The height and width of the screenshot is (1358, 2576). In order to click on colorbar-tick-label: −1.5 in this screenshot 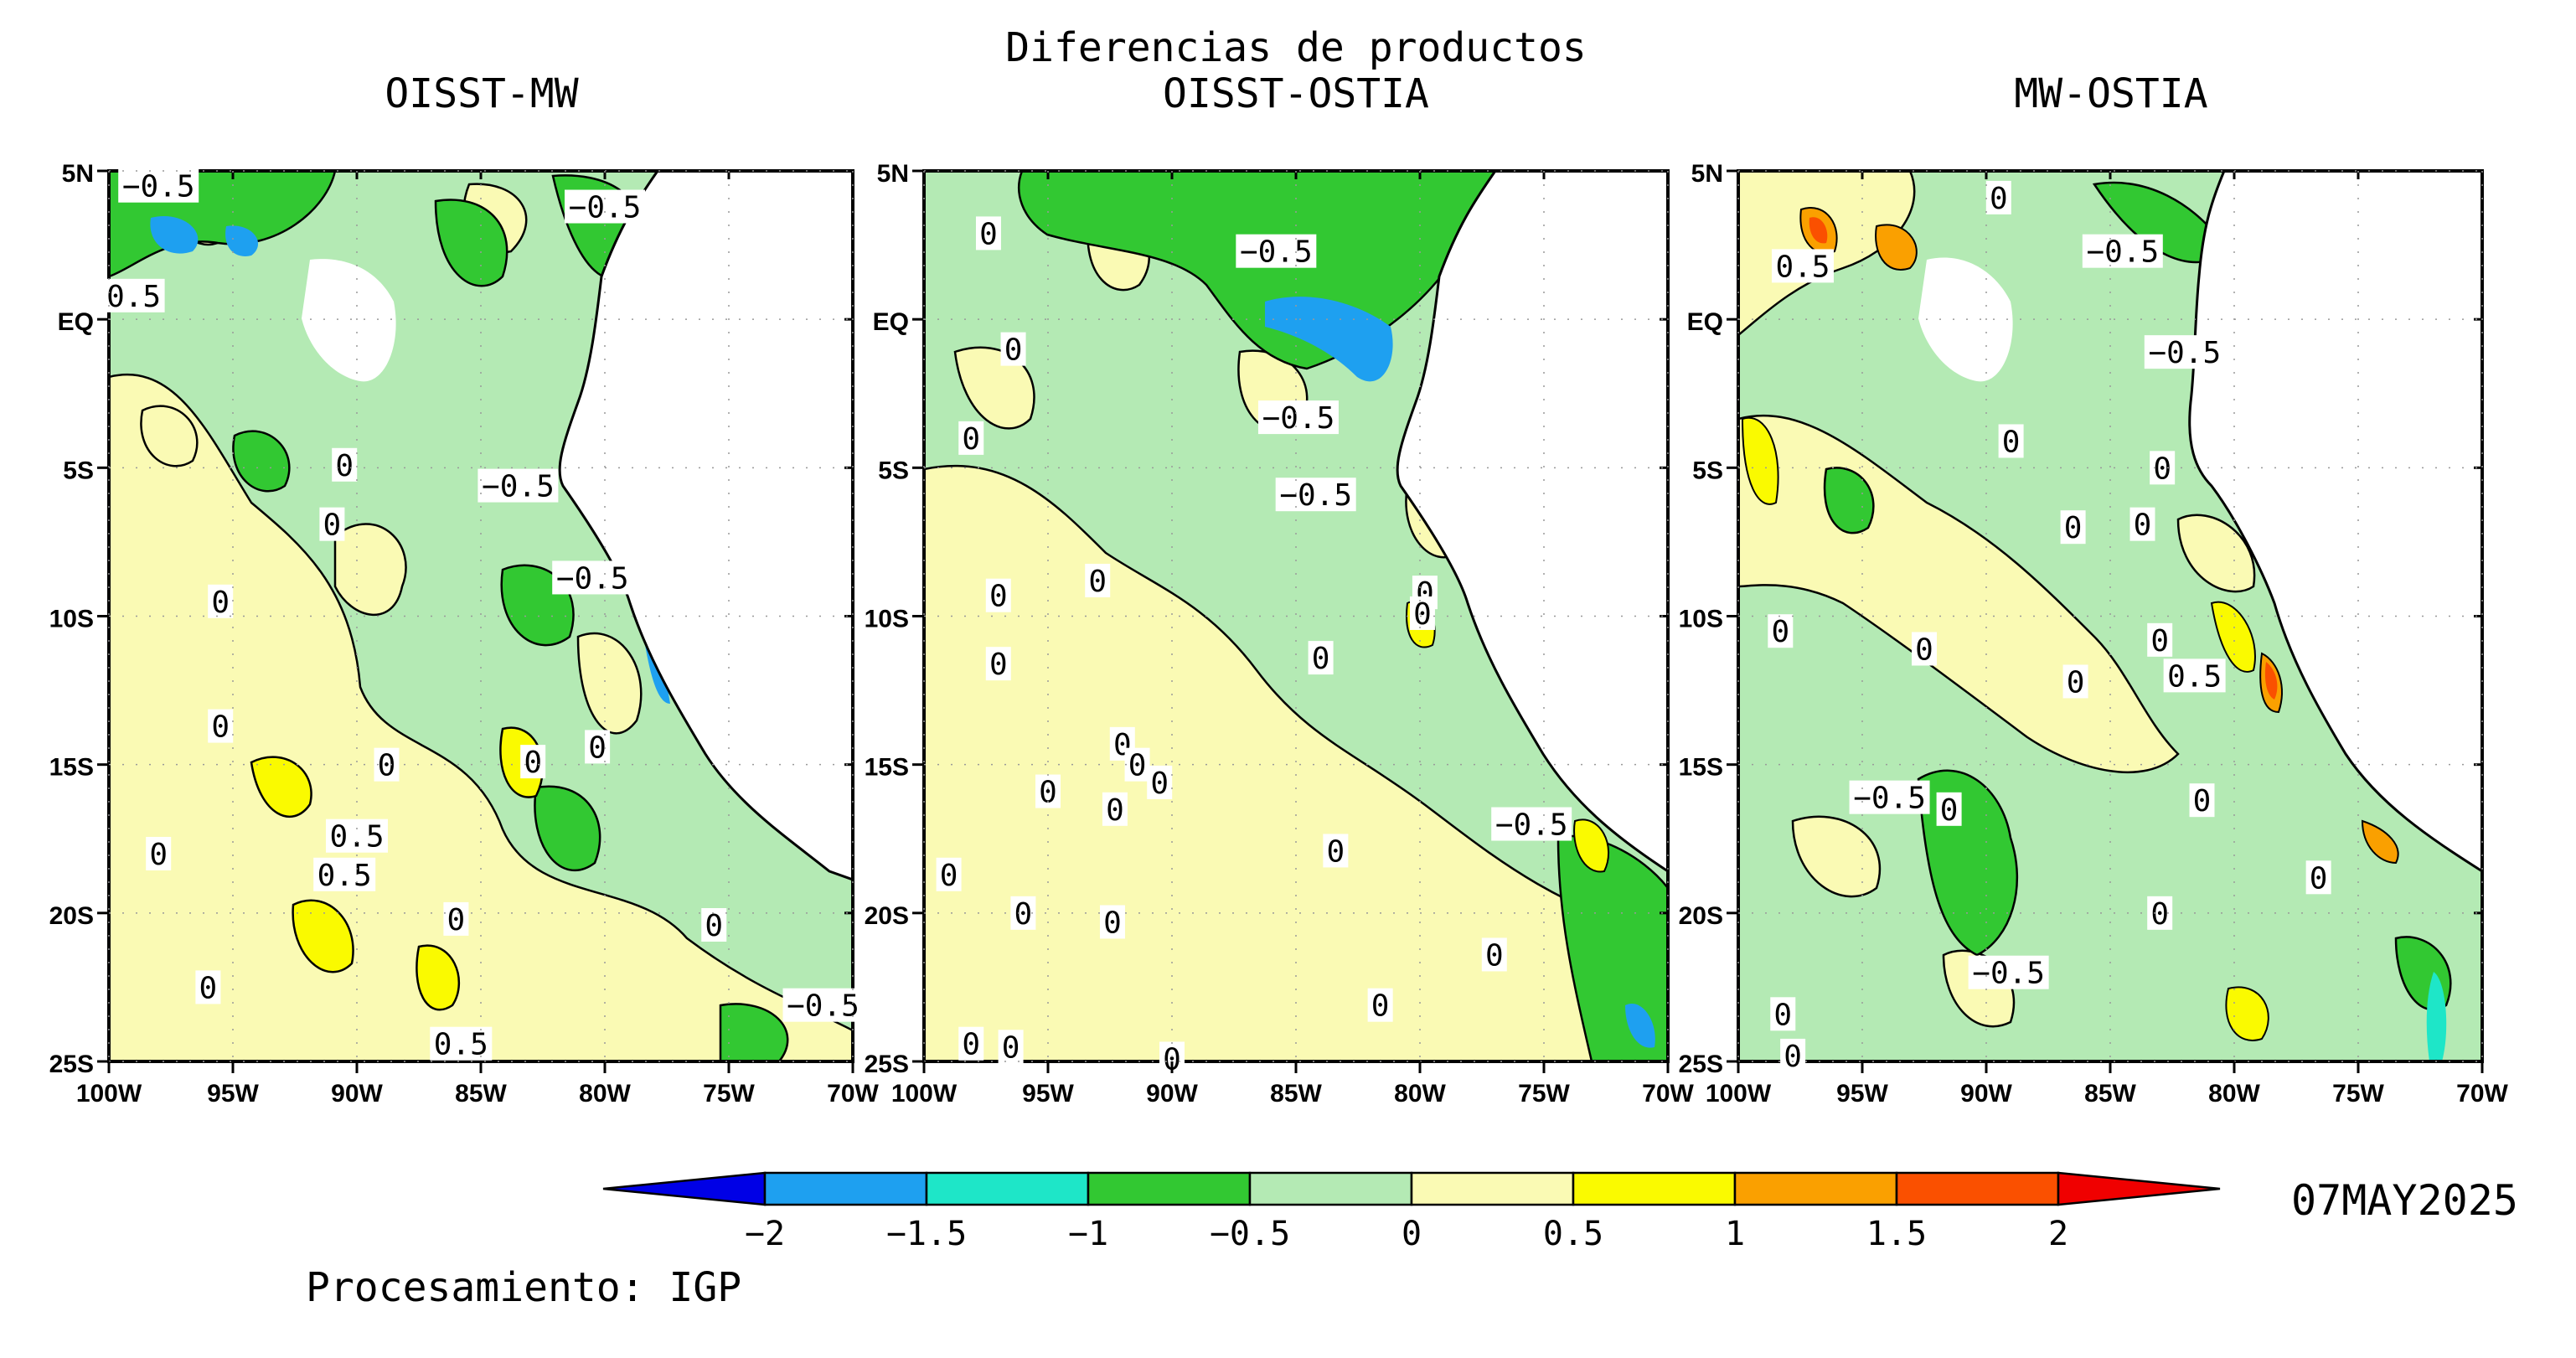, I will do `click(926, 1234)`.